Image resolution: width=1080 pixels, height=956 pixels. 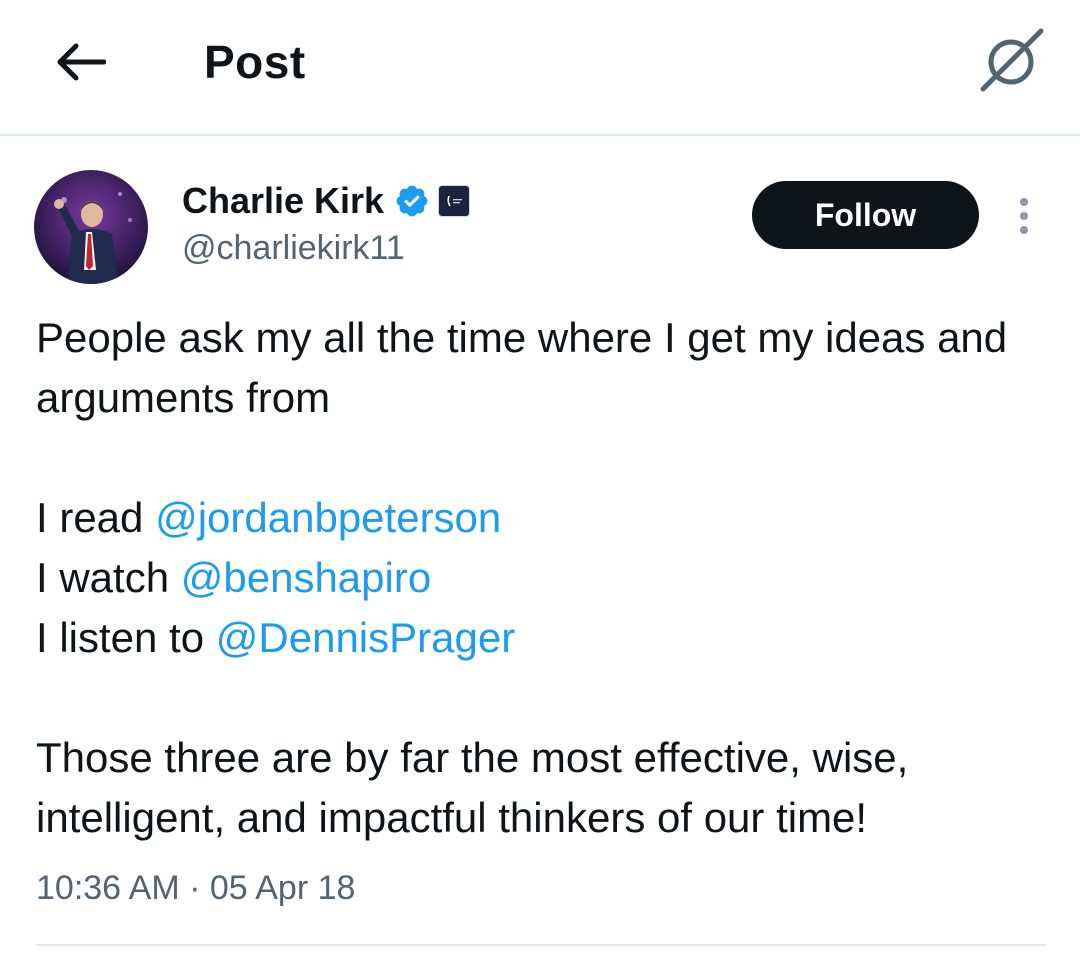 What do you see at coordinates (541, 638) in the screenshot?
I see `tweet-line: I listen to @DennisPrager` at bounding box center [541, 638].